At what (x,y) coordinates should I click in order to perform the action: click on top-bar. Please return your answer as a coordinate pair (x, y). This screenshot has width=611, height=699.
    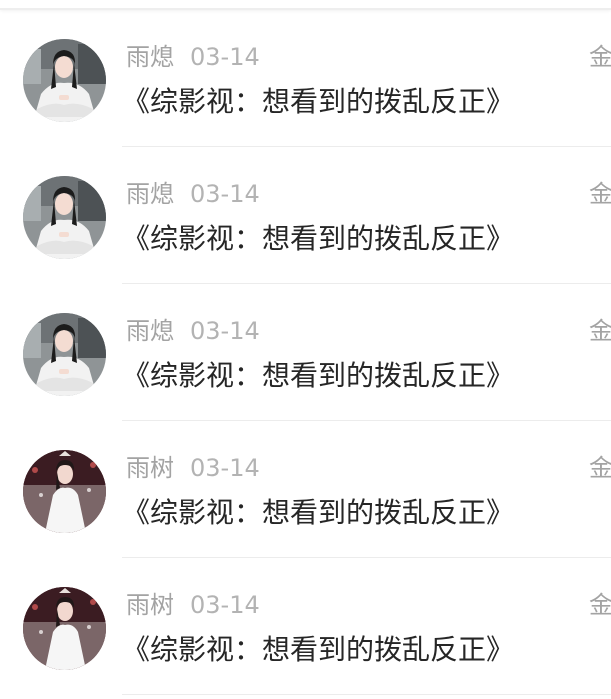
    Looking at the image, I should click on (305, 5).